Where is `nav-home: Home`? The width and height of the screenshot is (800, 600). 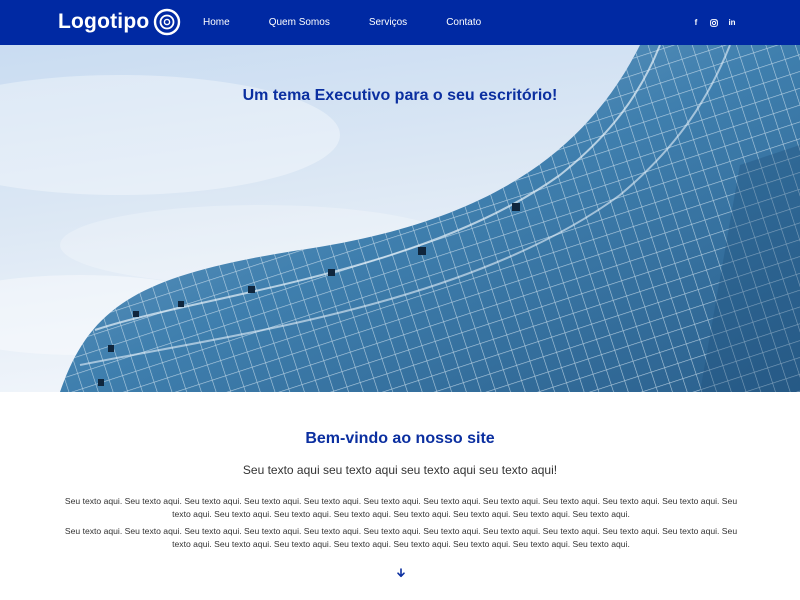 nav-home: Home is located at coordinates (216, 22).